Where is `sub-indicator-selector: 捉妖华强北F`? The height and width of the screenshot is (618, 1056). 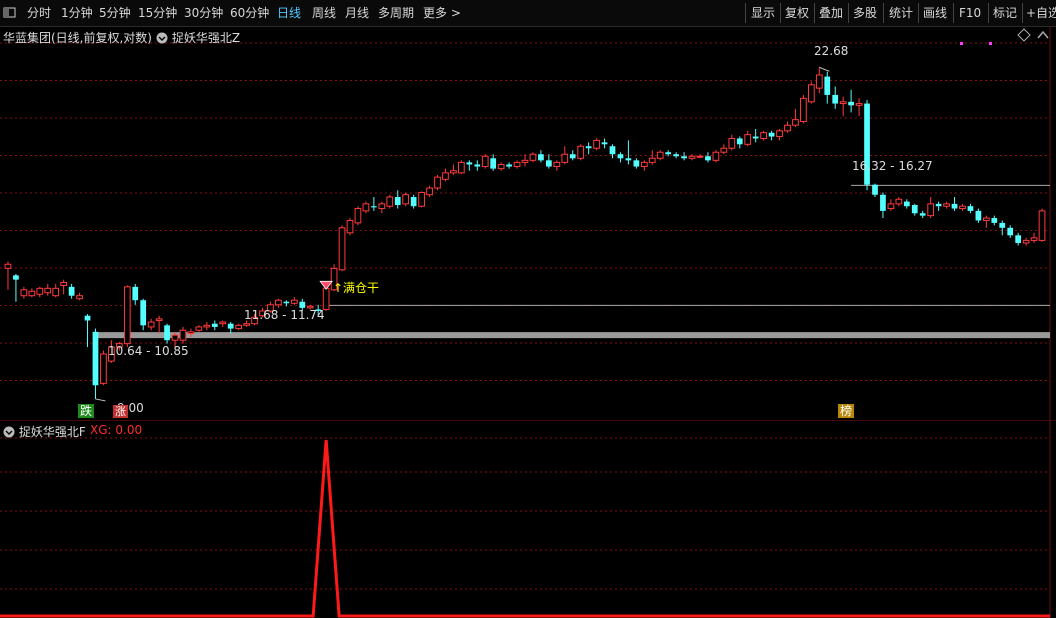
sub-indicator-selector: 捉妖华强北F is located at coordinates (44, 431).